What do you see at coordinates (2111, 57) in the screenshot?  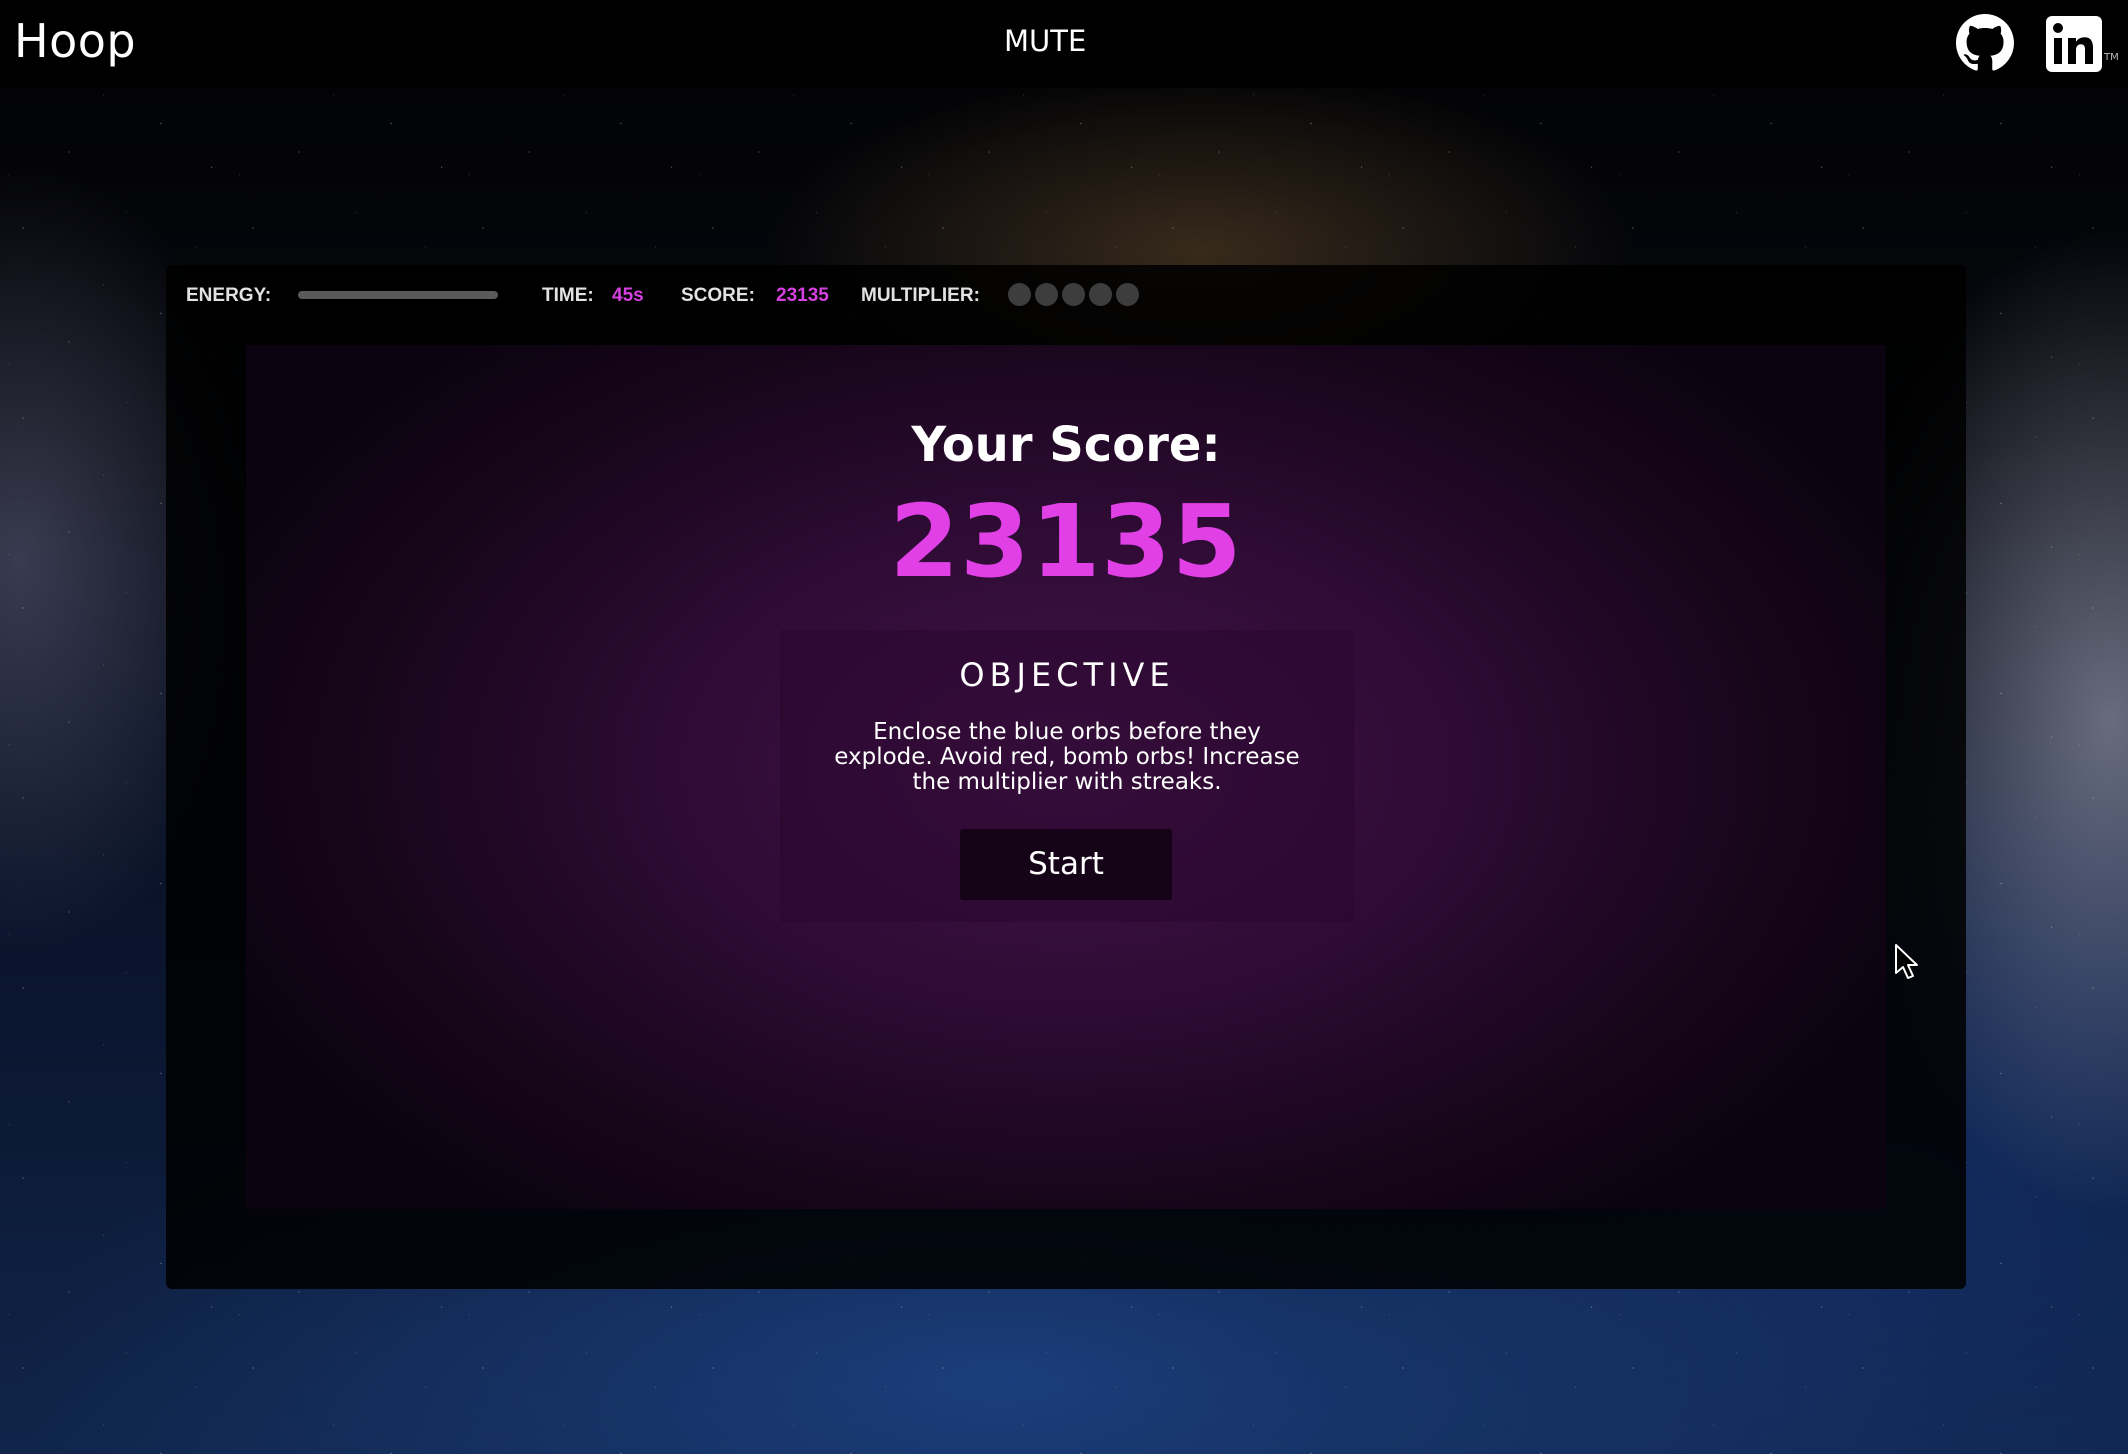 I see `linkedin-trademark: TM` at bounding box center [2111, 57].